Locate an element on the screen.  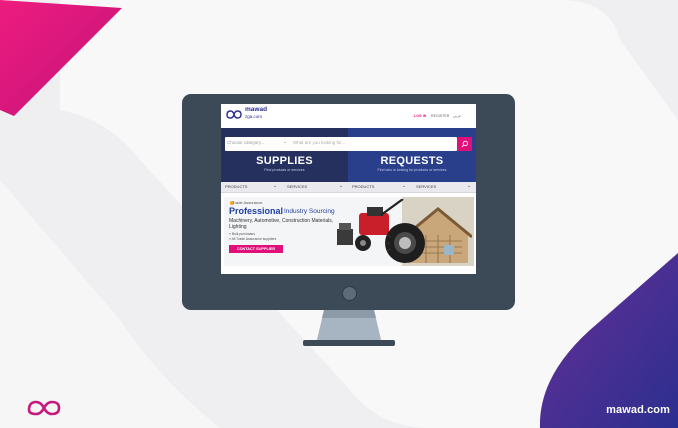
monitor-stand-base is located at coordinates (349, 343).